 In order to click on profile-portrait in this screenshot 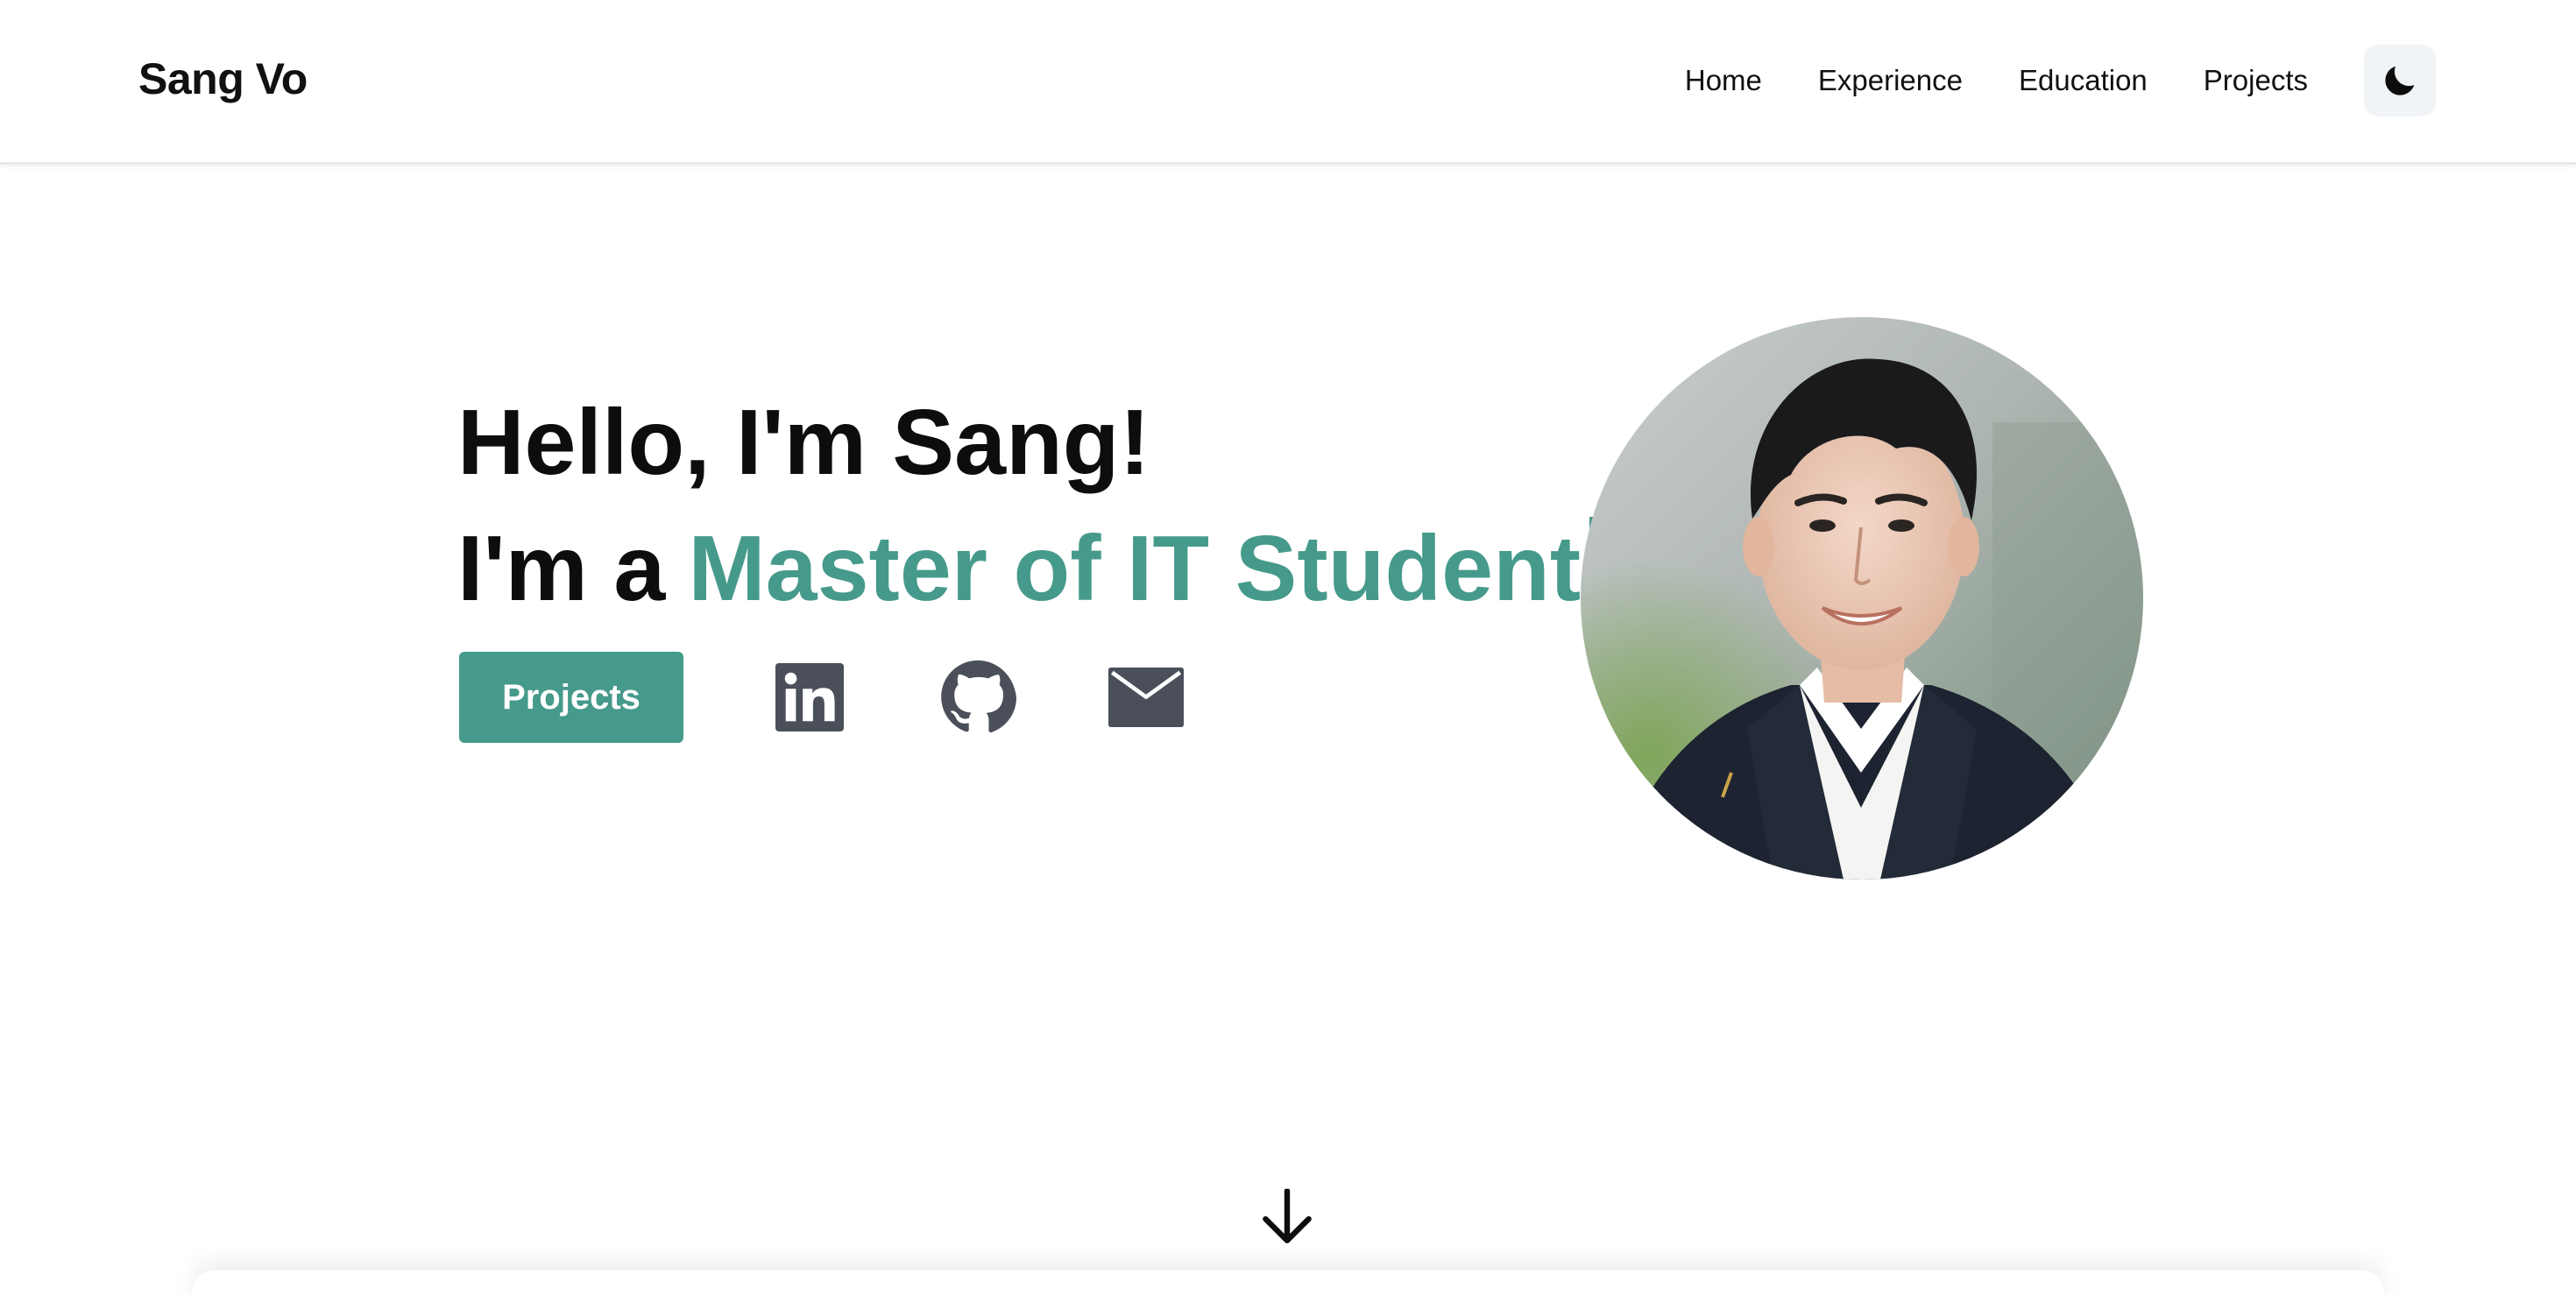, I will do `click(1862, 598)`.